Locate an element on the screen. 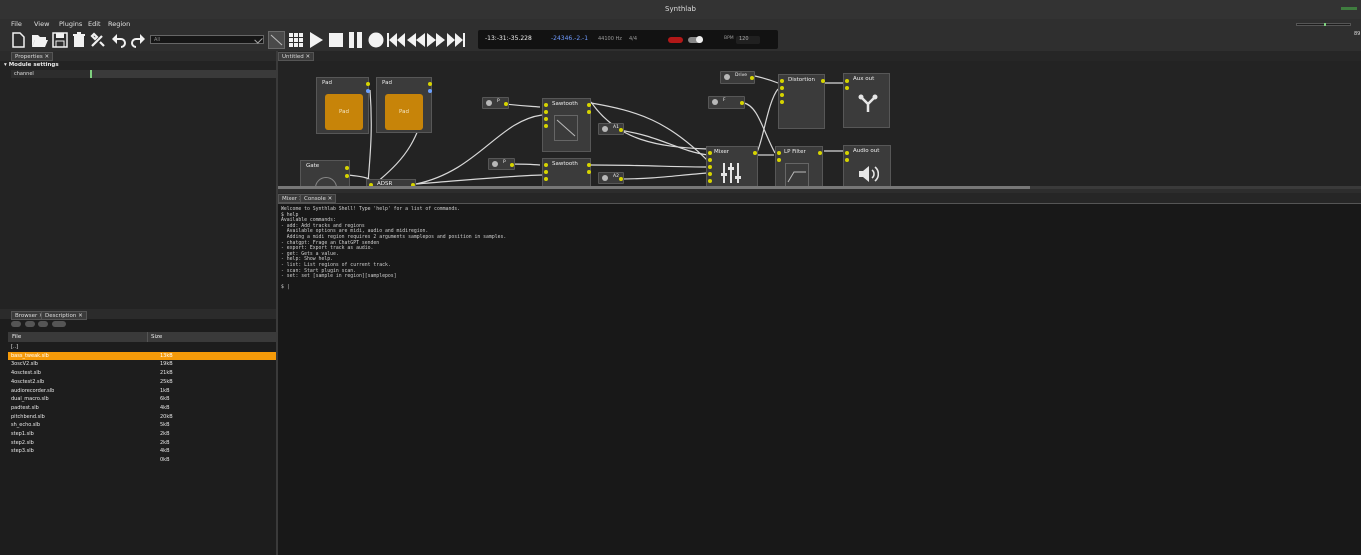 This screenshot has height=555, width=1361. rewind-button is located at coordinates (416, 40).